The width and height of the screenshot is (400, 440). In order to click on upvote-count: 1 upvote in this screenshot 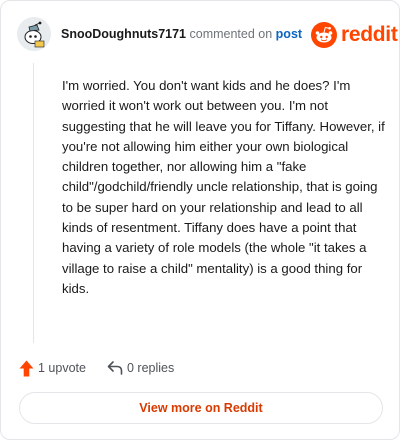, I will do `click(62, 368)`.